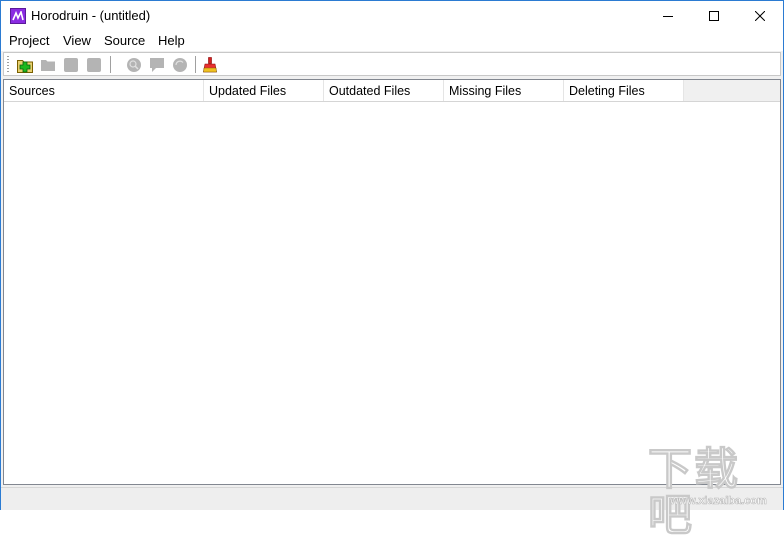 This screenshot has height=540, width=784. What do you see at coordinates (8, 64) in the screenshot?
I see `toolbar-grip-handle` at bounding box center [8, 64].